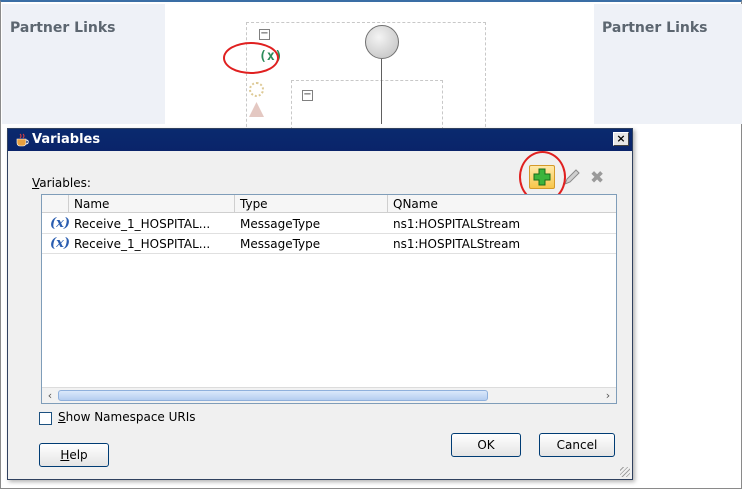  What do you see at coordinates (577, 445) in the screenshot?
I see `cancel-button: Cancel` at bounding box center [577, 445].